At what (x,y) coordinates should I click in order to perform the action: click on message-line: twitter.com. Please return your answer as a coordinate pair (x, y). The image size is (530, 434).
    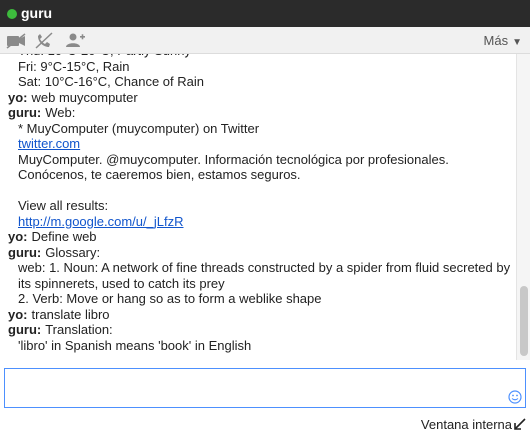
    Looking at the image, I should click on (258, 144).